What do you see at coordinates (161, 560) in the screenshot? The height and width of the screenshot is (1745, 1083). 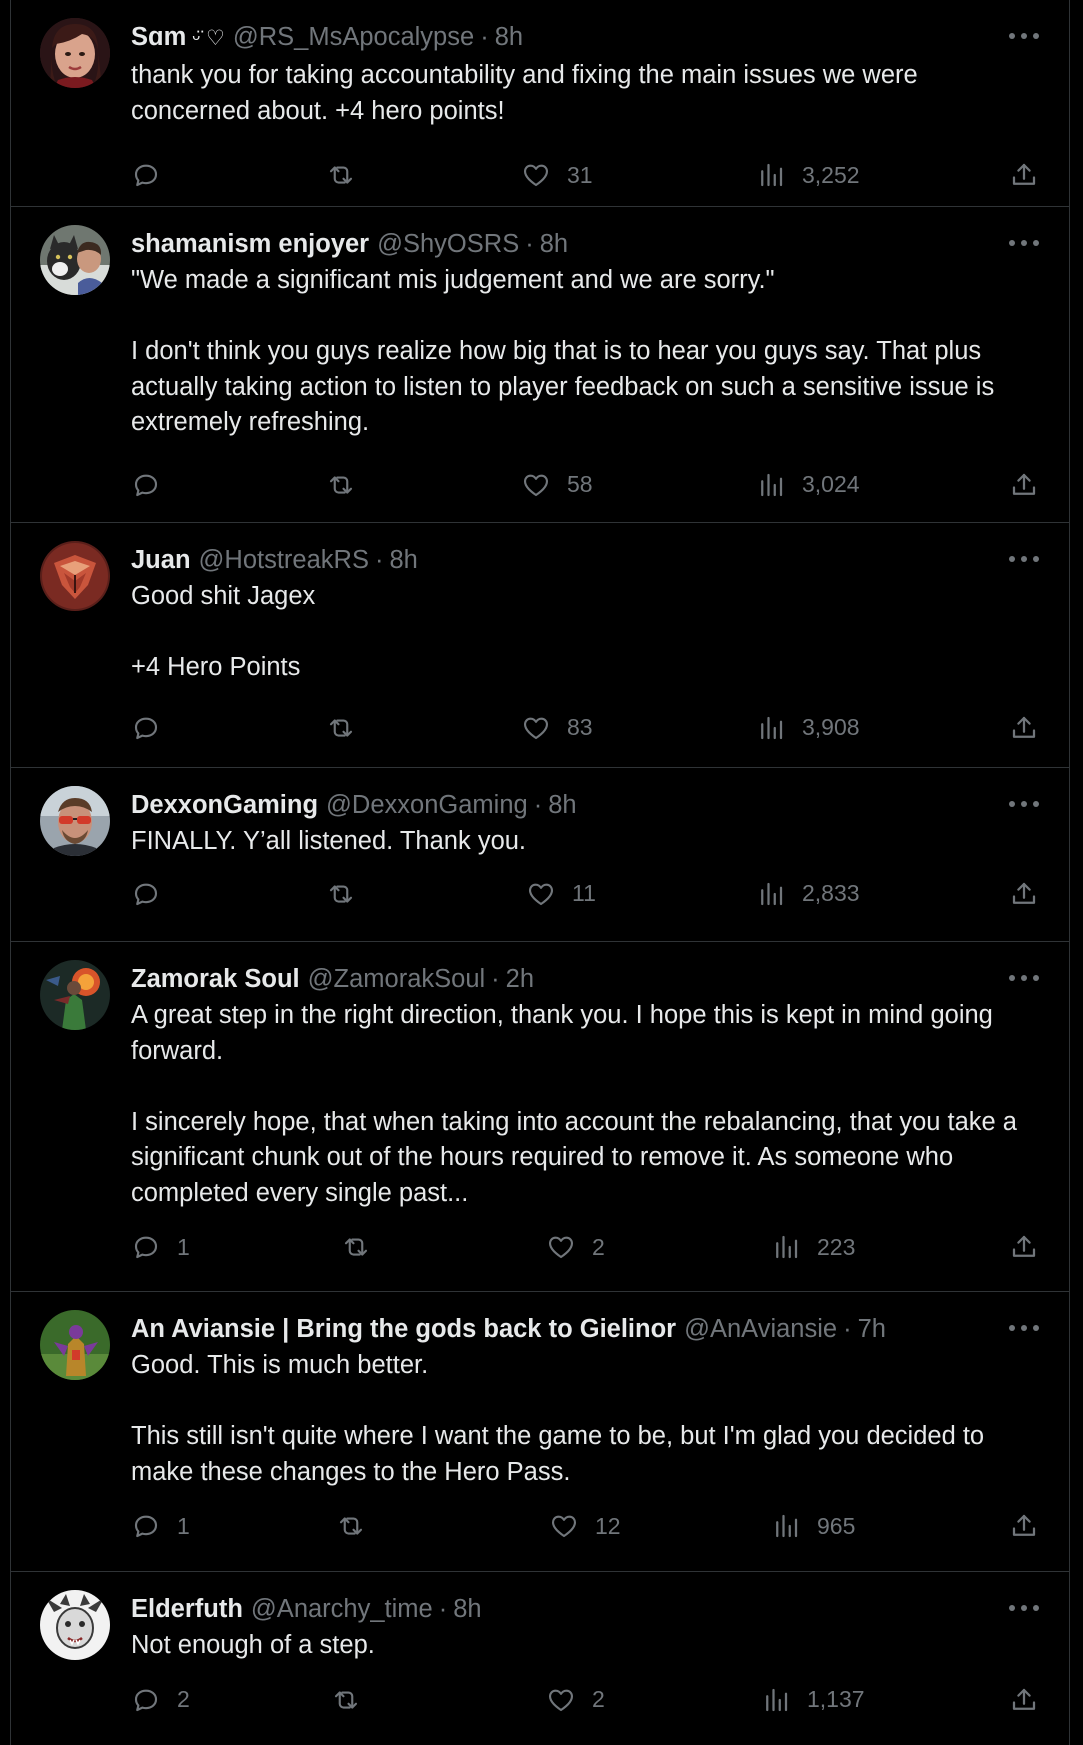 I see `display-name: Juan` at bounding box center [161, 560].